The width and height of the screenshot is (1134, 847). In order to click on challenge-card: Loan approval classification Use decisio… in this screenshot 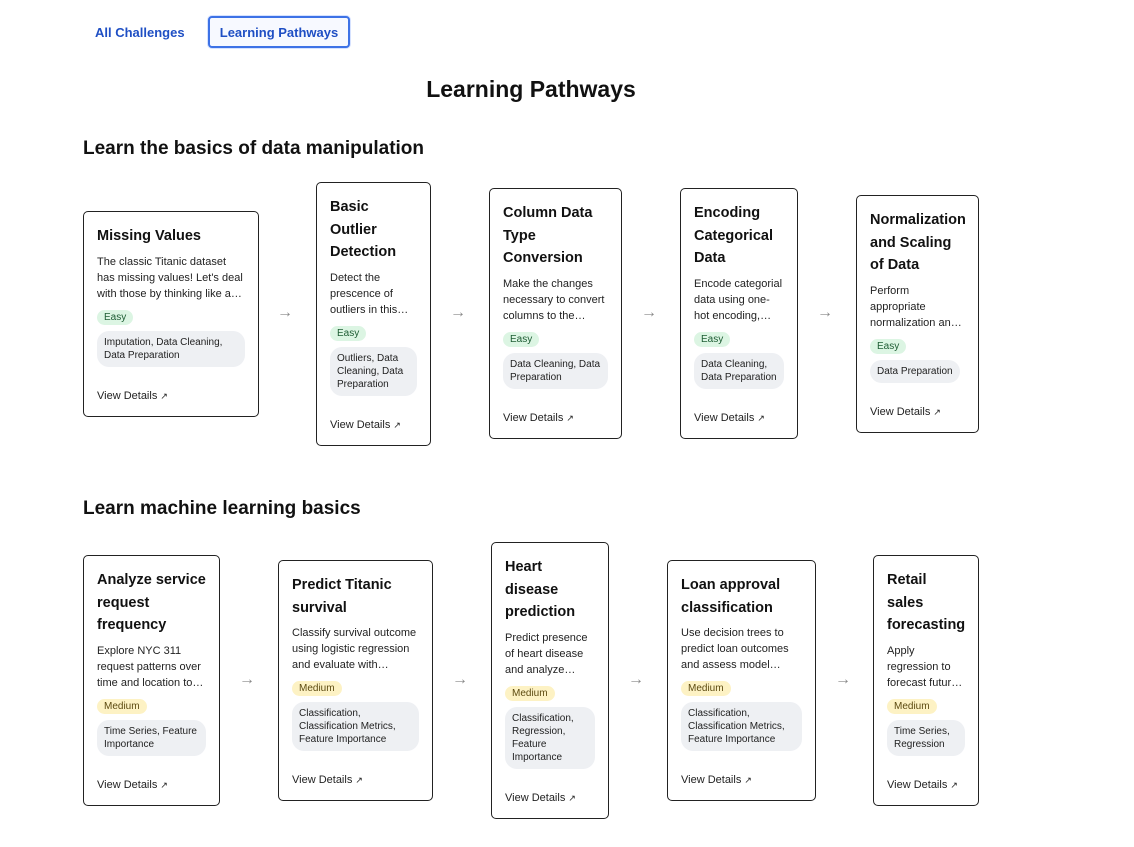, I will do `click(741, 680)`.